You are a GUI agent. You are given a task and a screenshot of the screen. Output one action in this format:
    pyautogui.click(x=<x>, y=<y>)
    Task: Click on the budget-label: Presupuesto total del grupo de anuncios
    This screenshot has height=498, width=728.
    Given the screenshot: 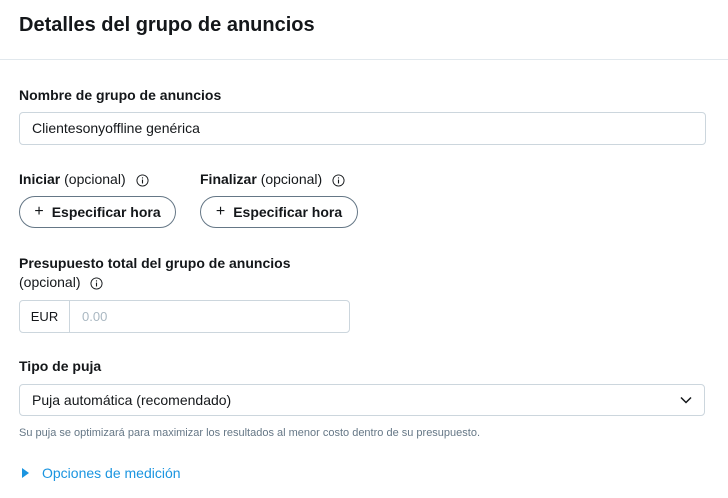 What is the action you would take?
    pyautogui.click(x=155, y=263)
    